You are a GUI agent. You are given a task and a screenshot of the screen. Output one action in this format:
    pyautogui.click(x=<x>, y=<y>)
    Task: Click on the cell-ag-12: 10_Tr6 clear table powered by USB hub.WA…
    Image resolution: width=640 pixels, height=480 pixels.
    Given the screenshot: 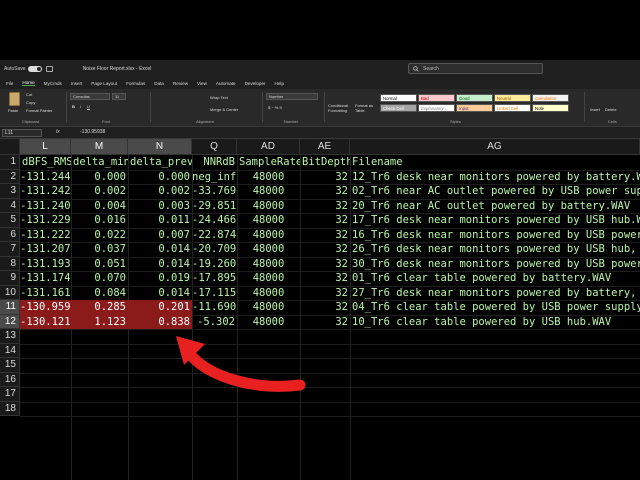 What is the action you would take?
    pyautogui.click(x=495, y=322)
    